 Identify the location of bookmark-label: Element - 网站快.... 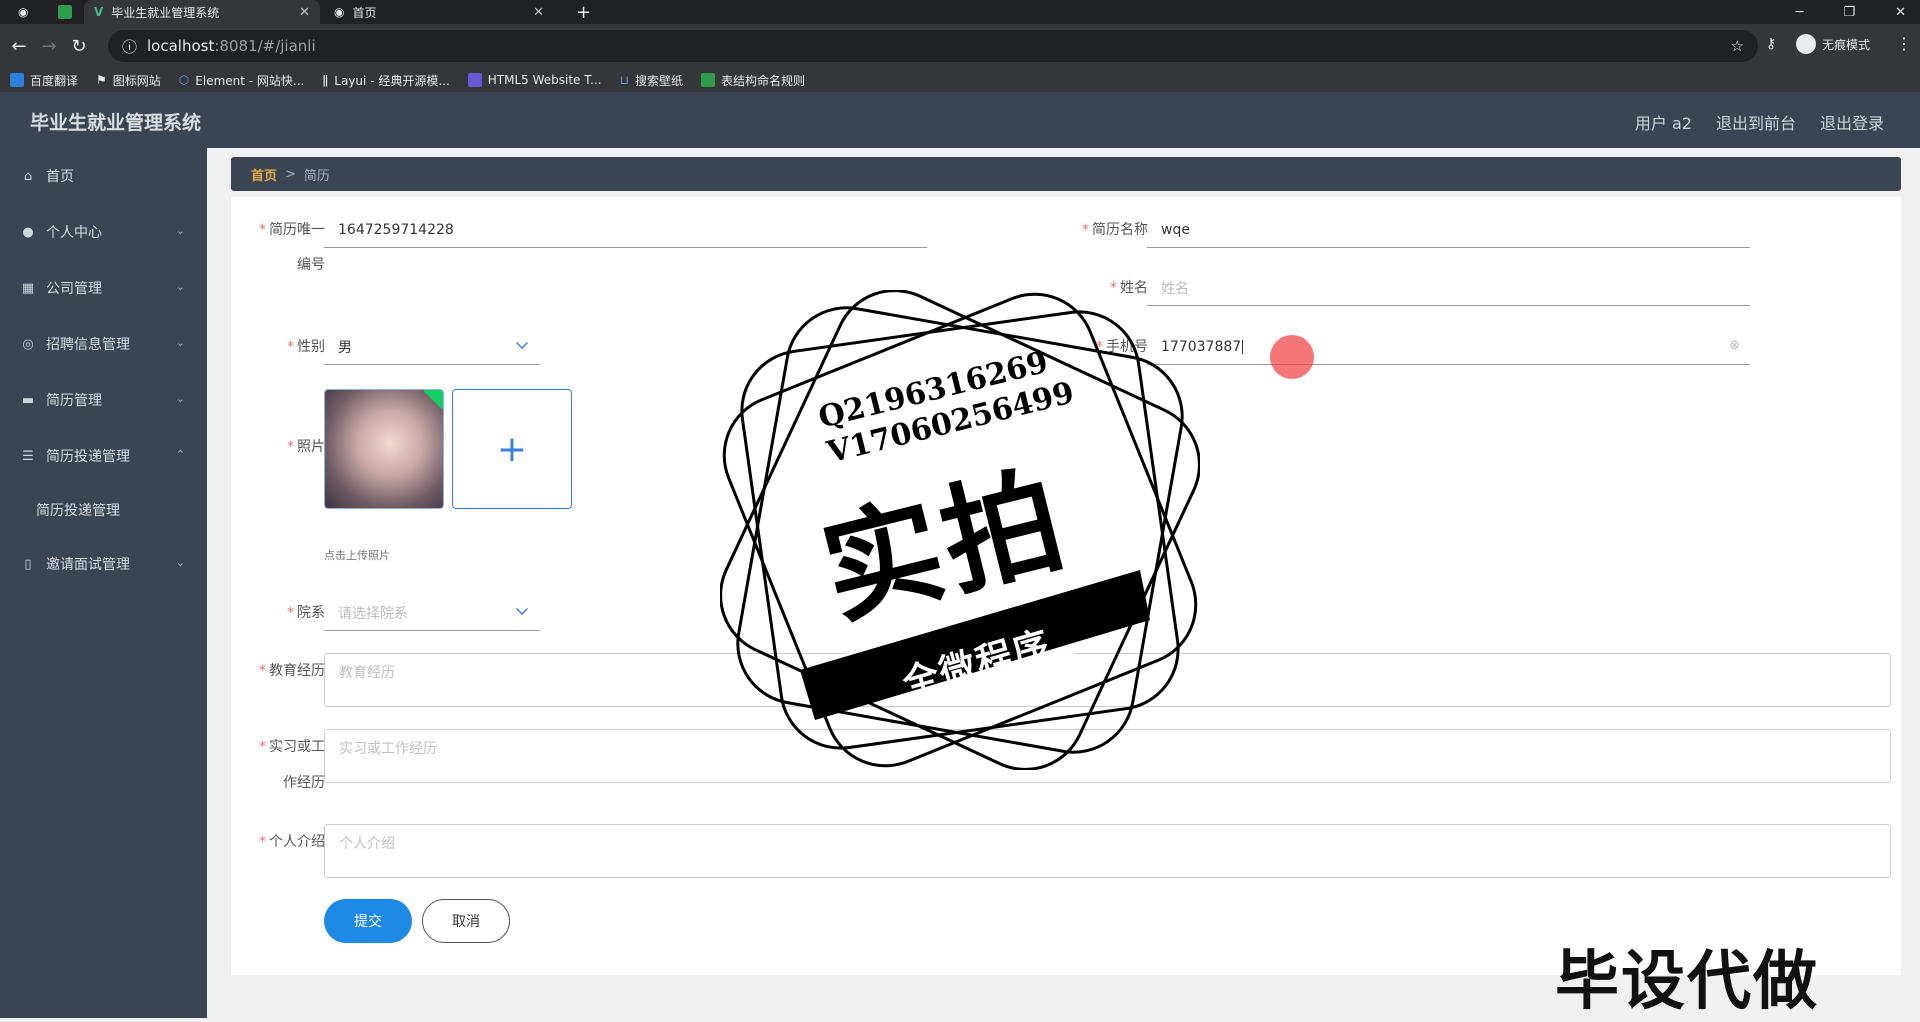
(250, 80).